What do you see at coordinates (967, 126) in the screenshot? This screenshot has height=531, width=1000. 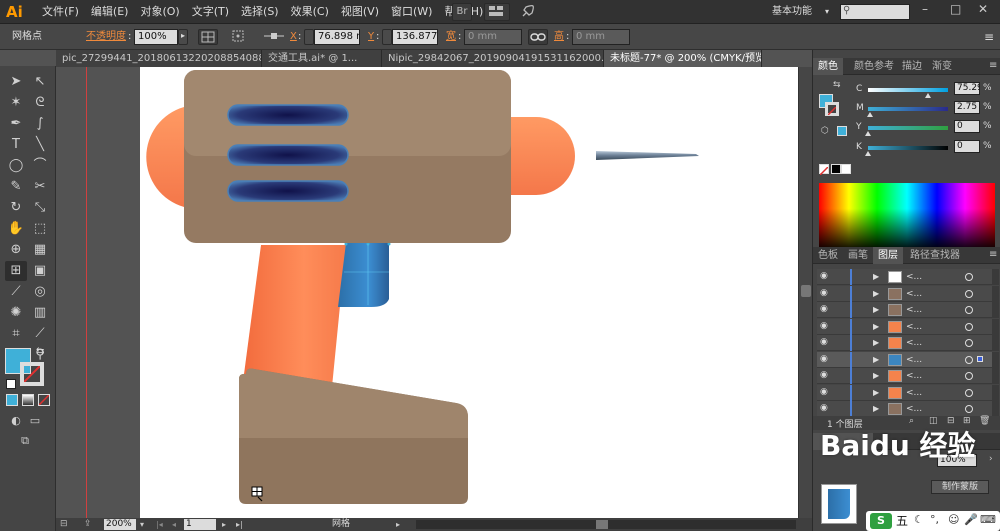 I see `channel-y-value: 0` at bounding box center [967, 126].